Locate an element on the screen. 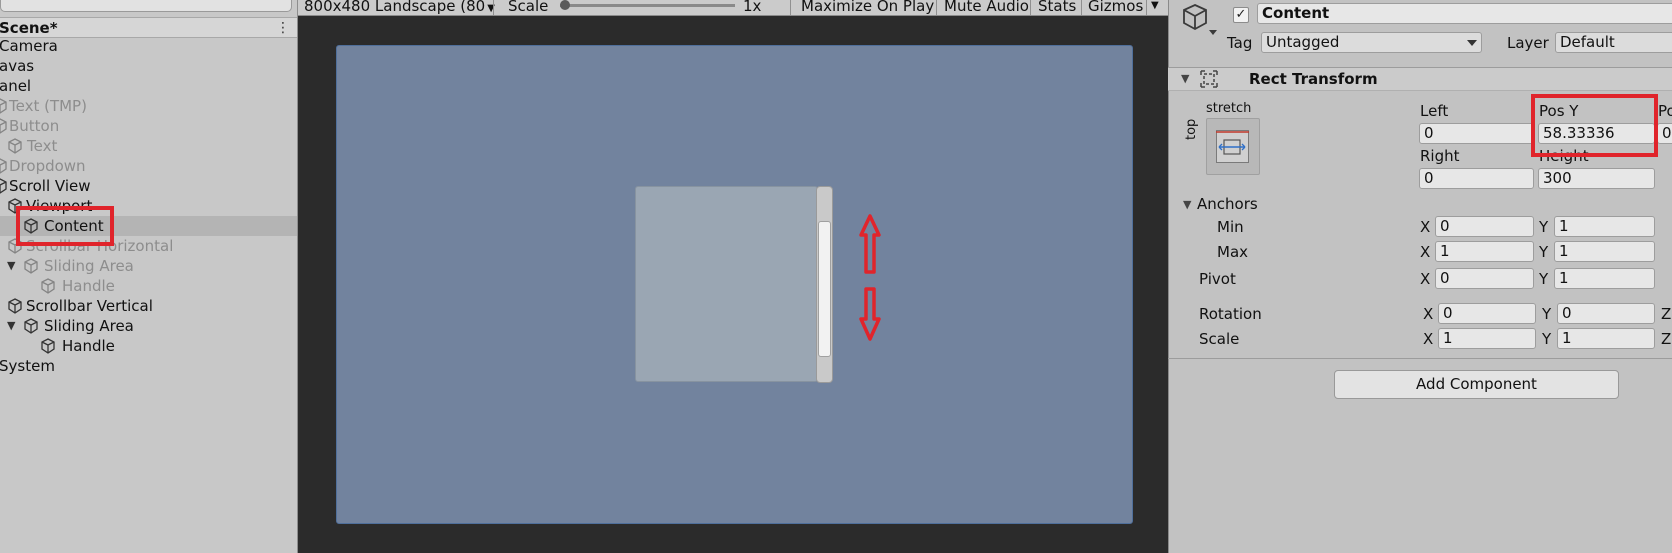 Image resolution: width=1672 pixels, height=553 pixels. tag-dropdown: Untagged is located at coordinates (1371, 42).